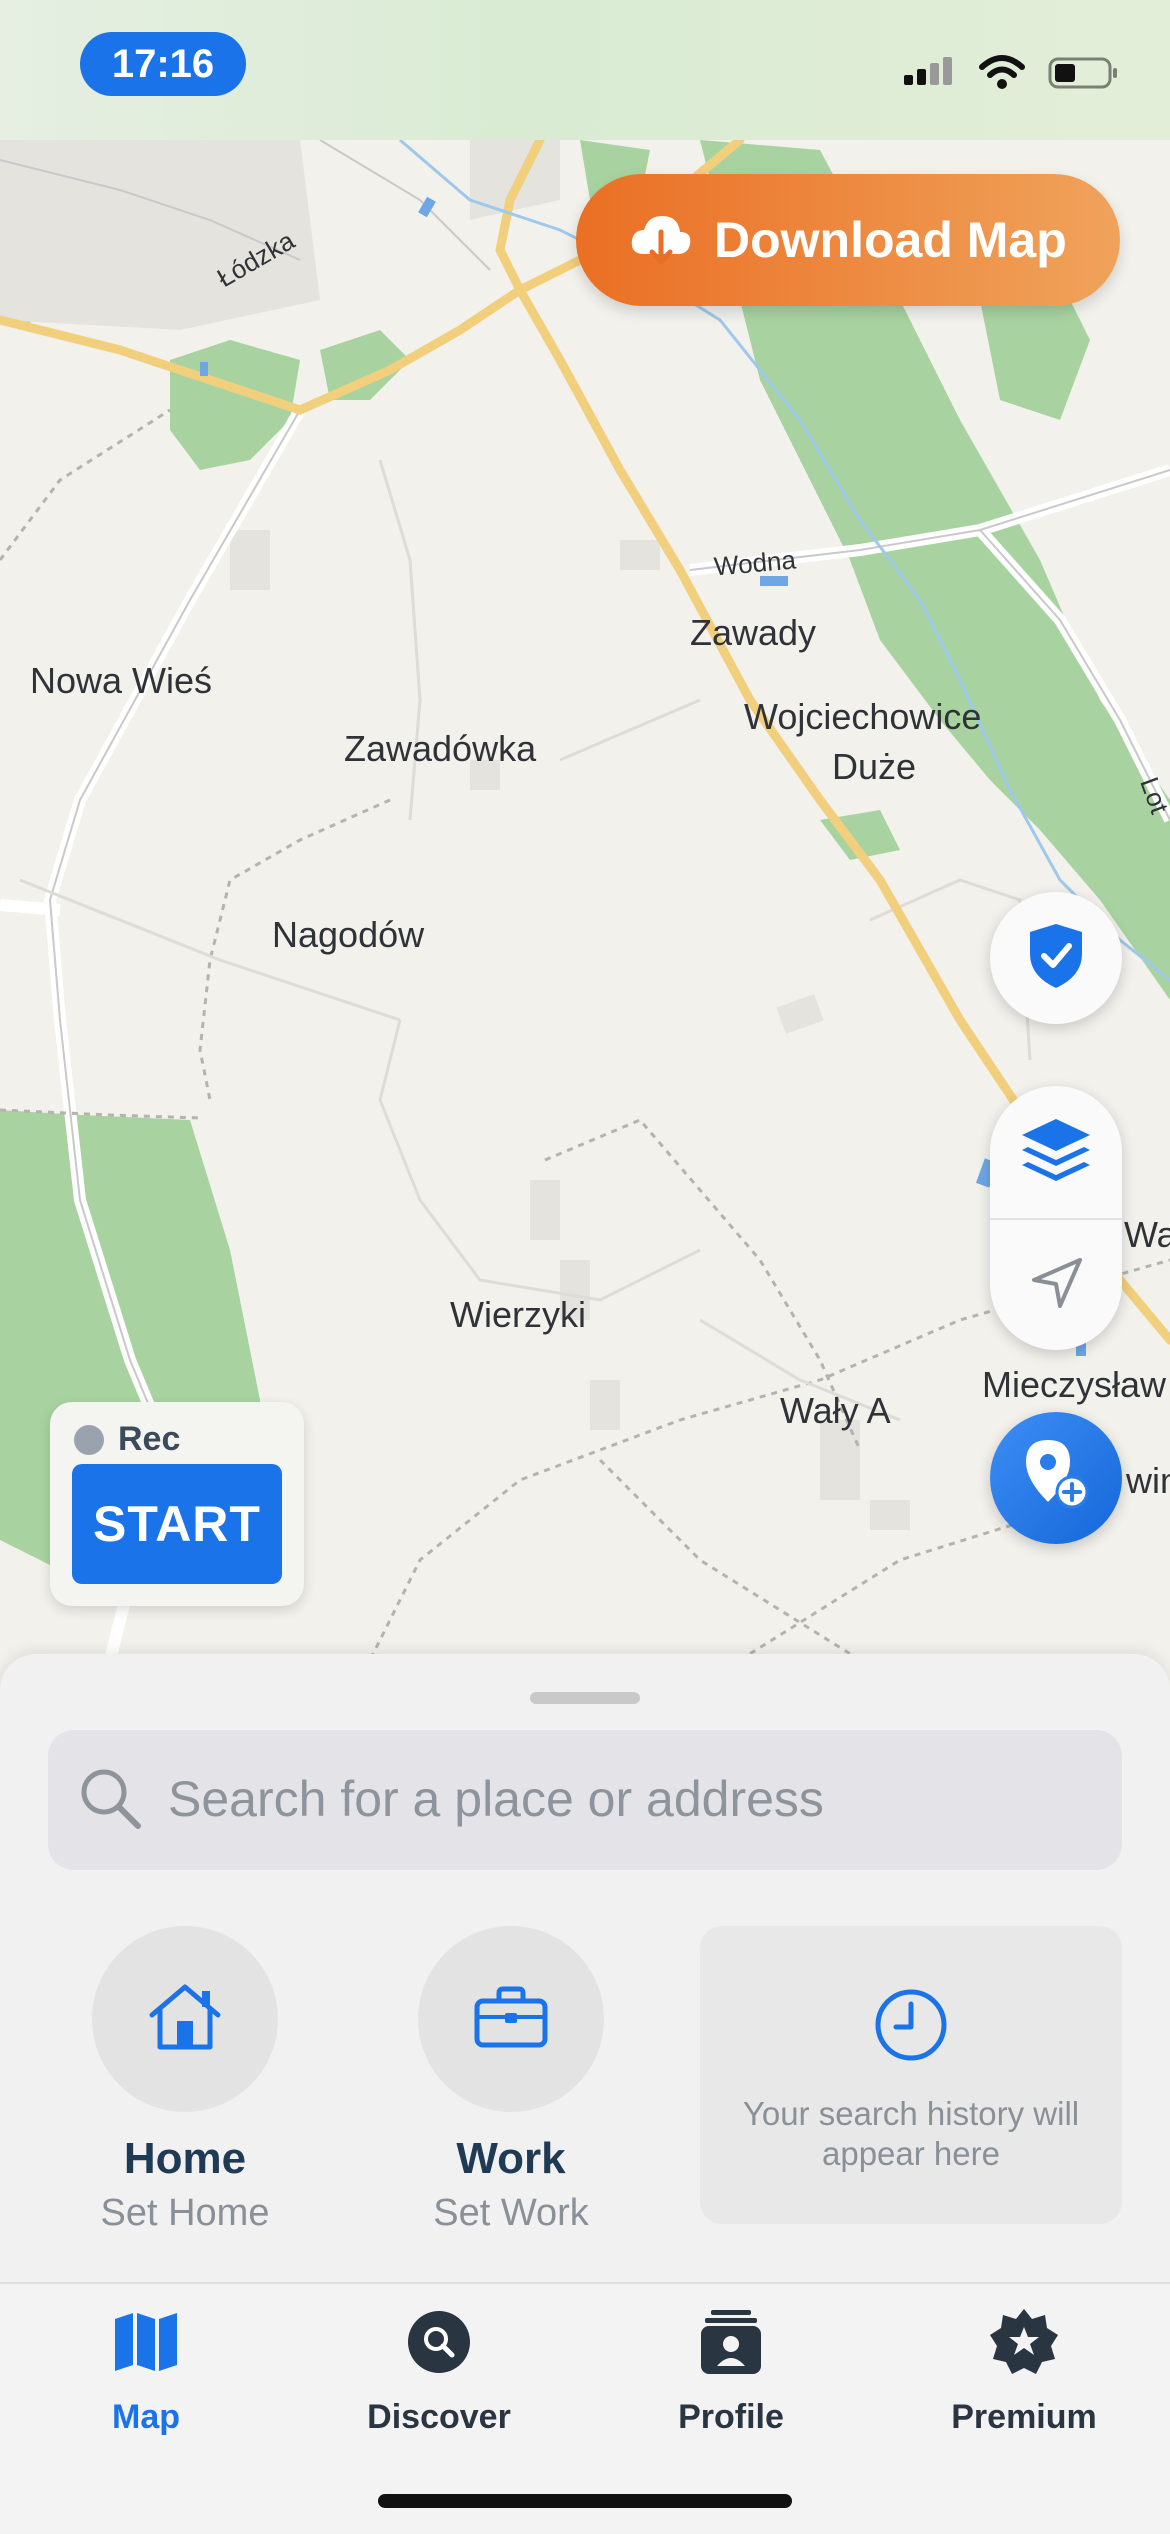  I want to click on status-bar: 17:16, so click(585, 70).